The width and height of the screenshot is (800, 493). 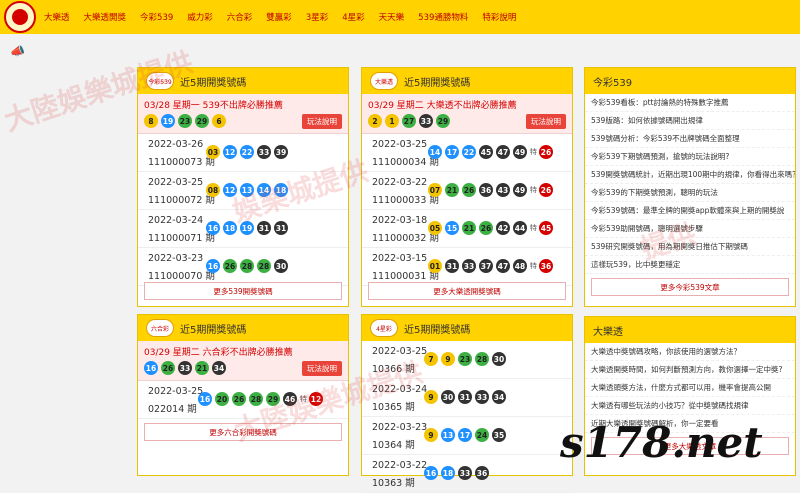 What do you see at coordinates (690, 81) in the screenshot?
I see `side-header: 今彩539` at bounding box center [690, 81].